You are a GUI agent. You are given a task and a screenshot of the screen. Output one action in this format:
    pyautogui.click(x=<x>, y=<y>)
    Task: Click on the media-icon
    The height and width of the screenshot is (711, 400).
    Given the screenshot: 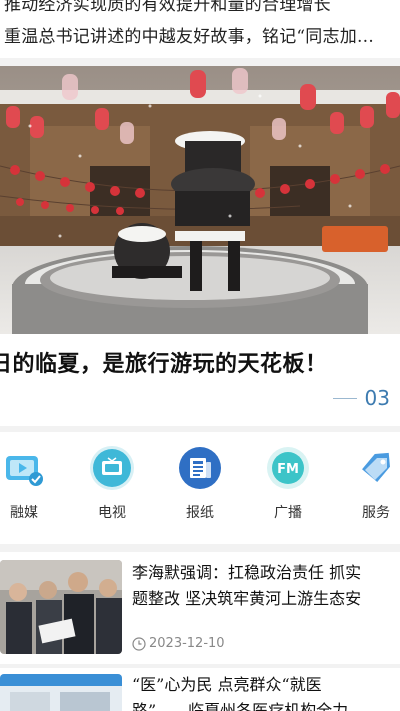 What is the action you would take?
    pyautogui.click(x=24, y=468)
    